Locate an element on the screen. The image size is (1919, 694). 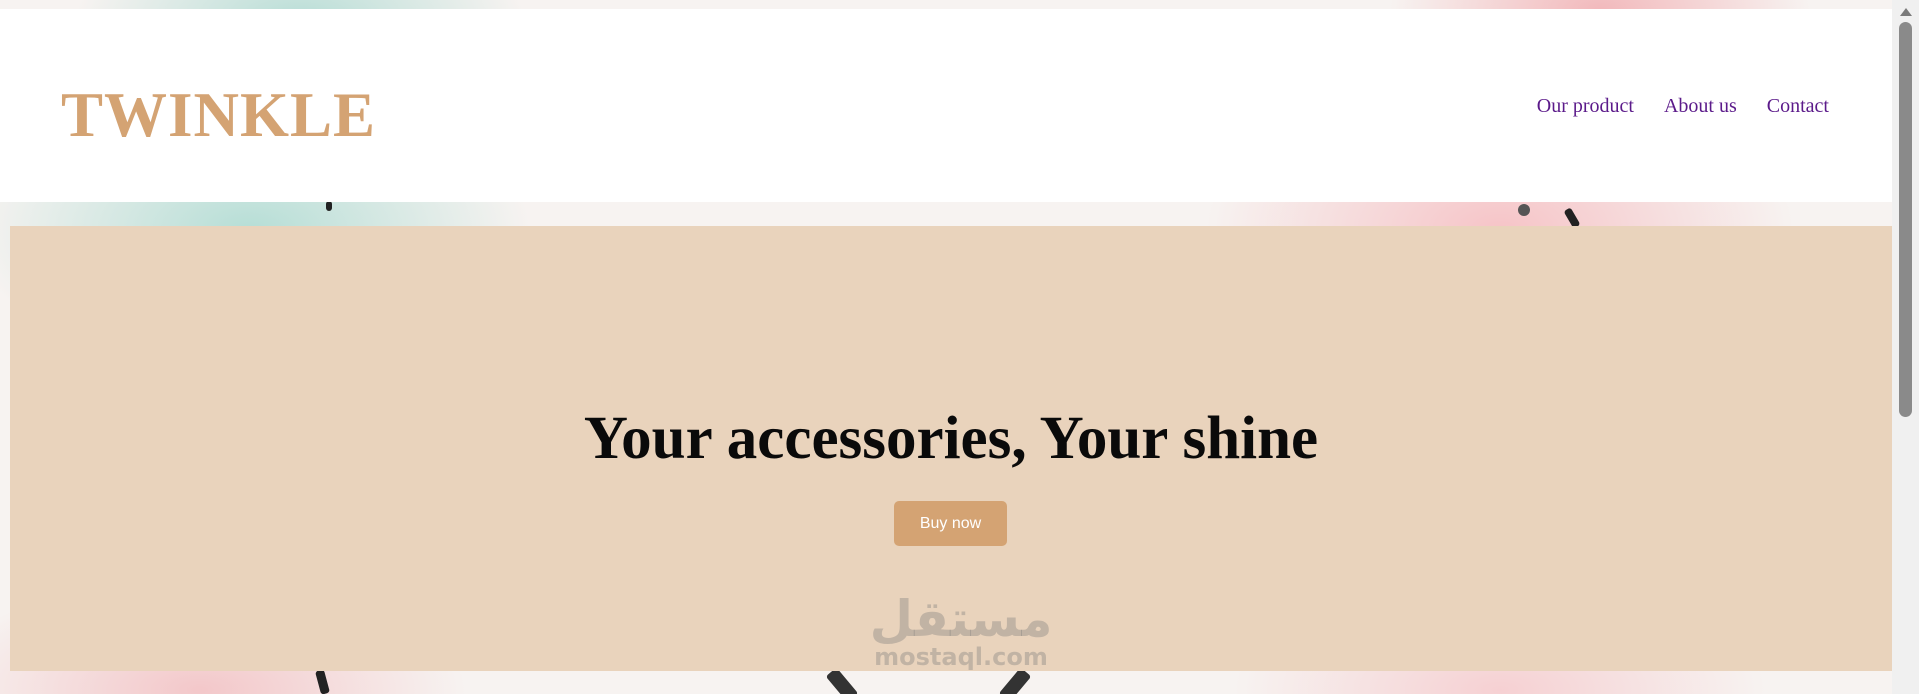
buy-now-button: Buy now is located at coordinates (950, 523).